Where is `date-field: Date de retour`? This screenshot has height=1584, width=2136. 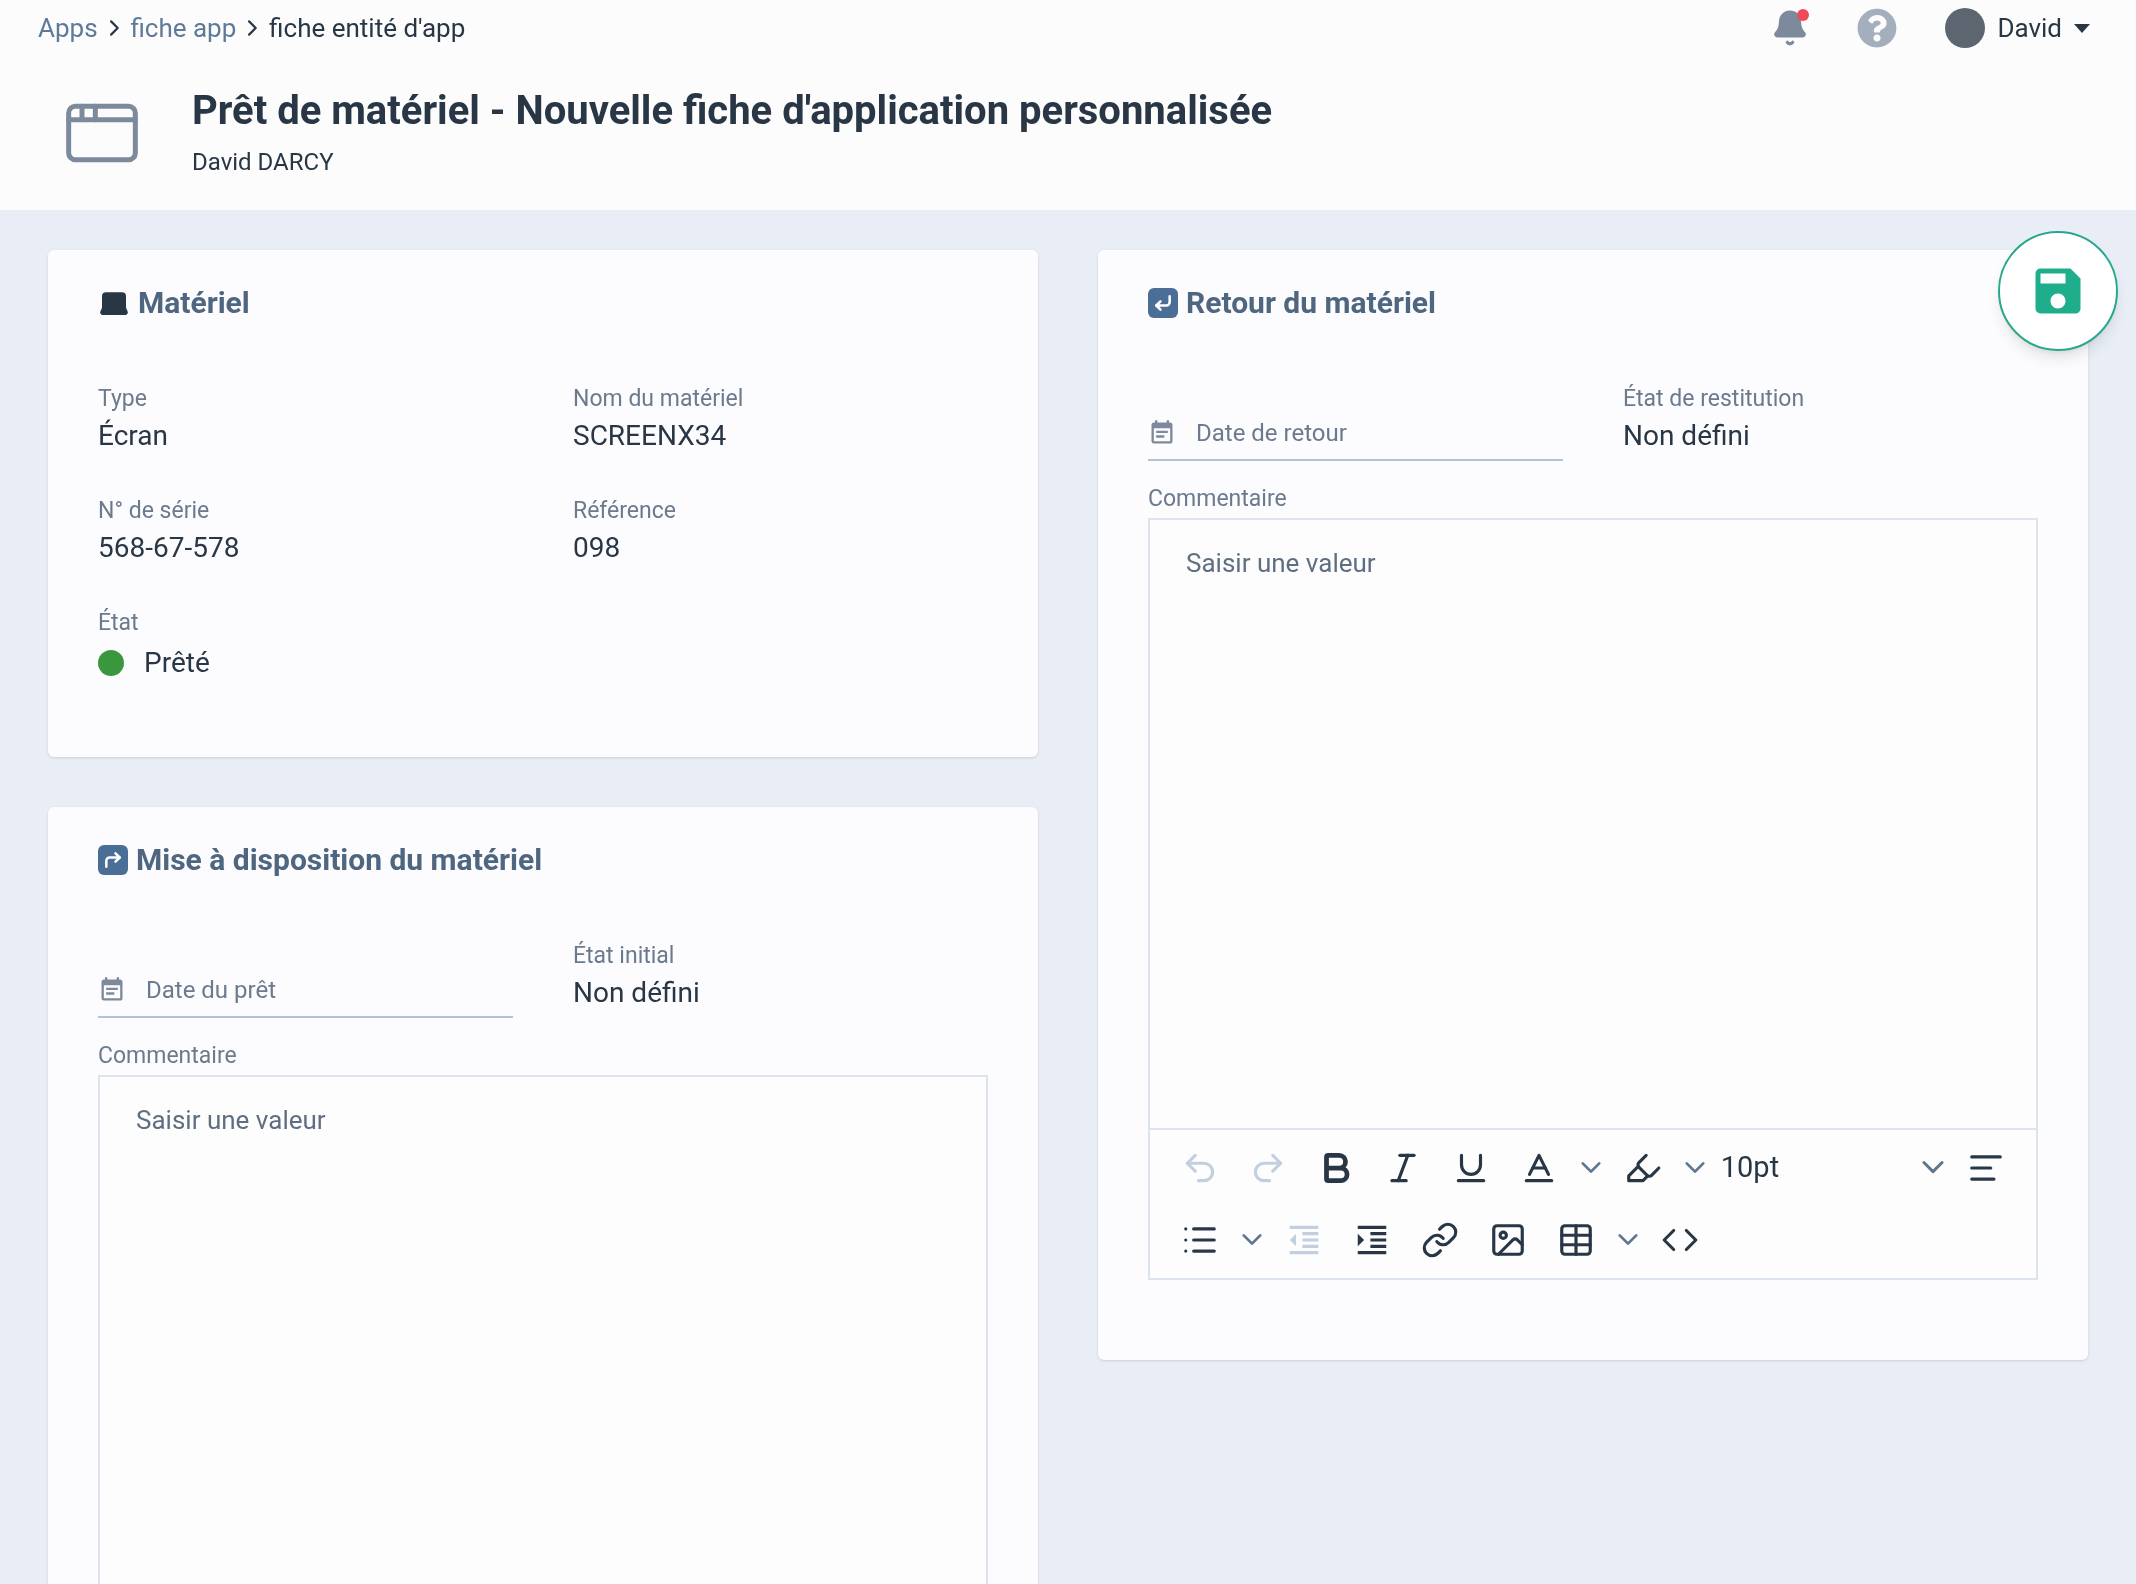
date-field: Date de retour is located at coordinates (1379, 432).